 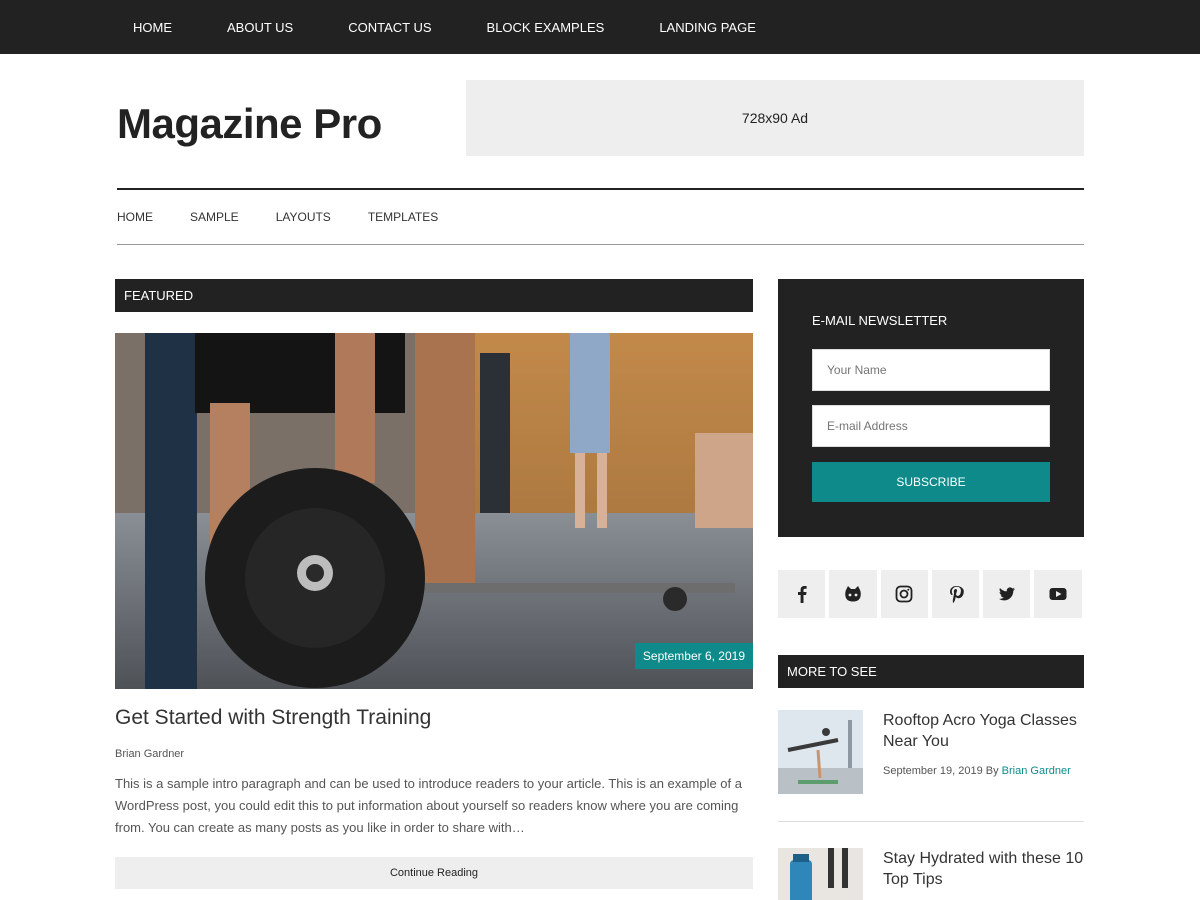 I want to click on youtube-button, so click(x=1058, y=594).